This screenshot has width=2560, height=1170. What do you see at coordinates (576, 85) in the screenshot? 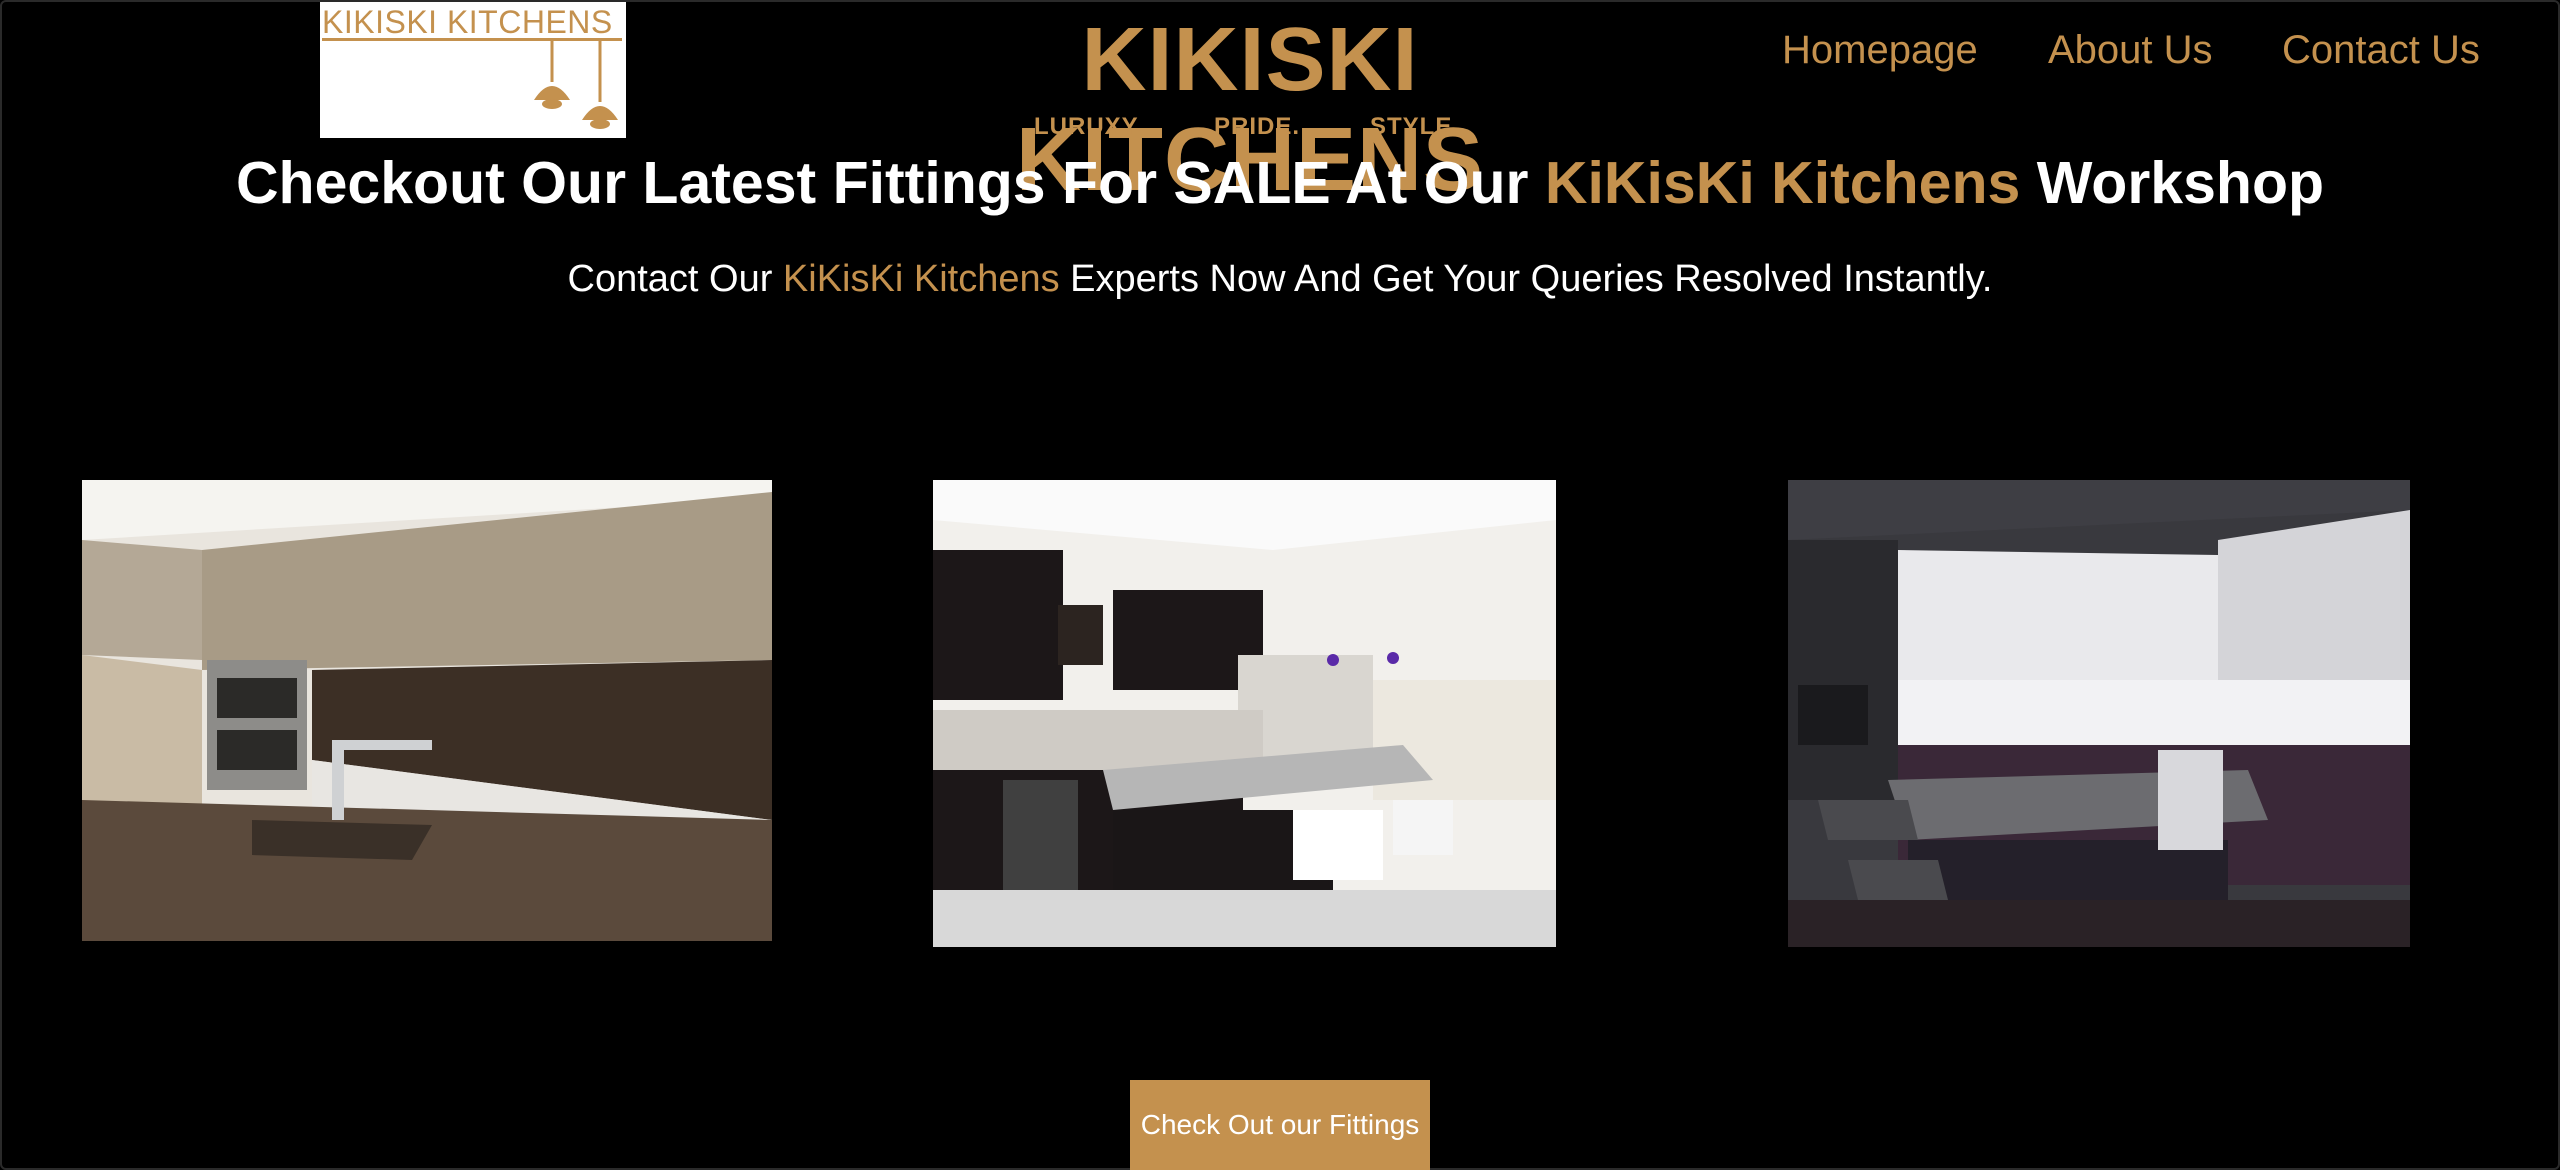
I see `pendant-lamp-icon` at bounding box center [576, 85].